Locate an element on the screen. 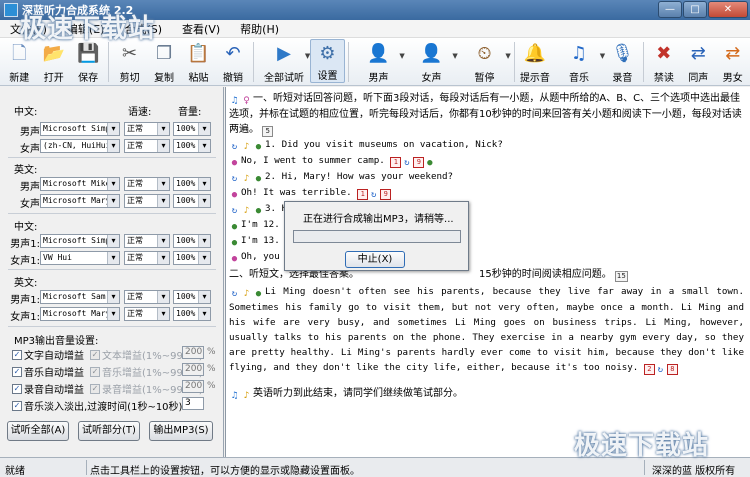 This screenshot has width=750, height=477. text-auto-gain-checkbox: ✓ 文字自动增益 is located at coordinates (48, 354).